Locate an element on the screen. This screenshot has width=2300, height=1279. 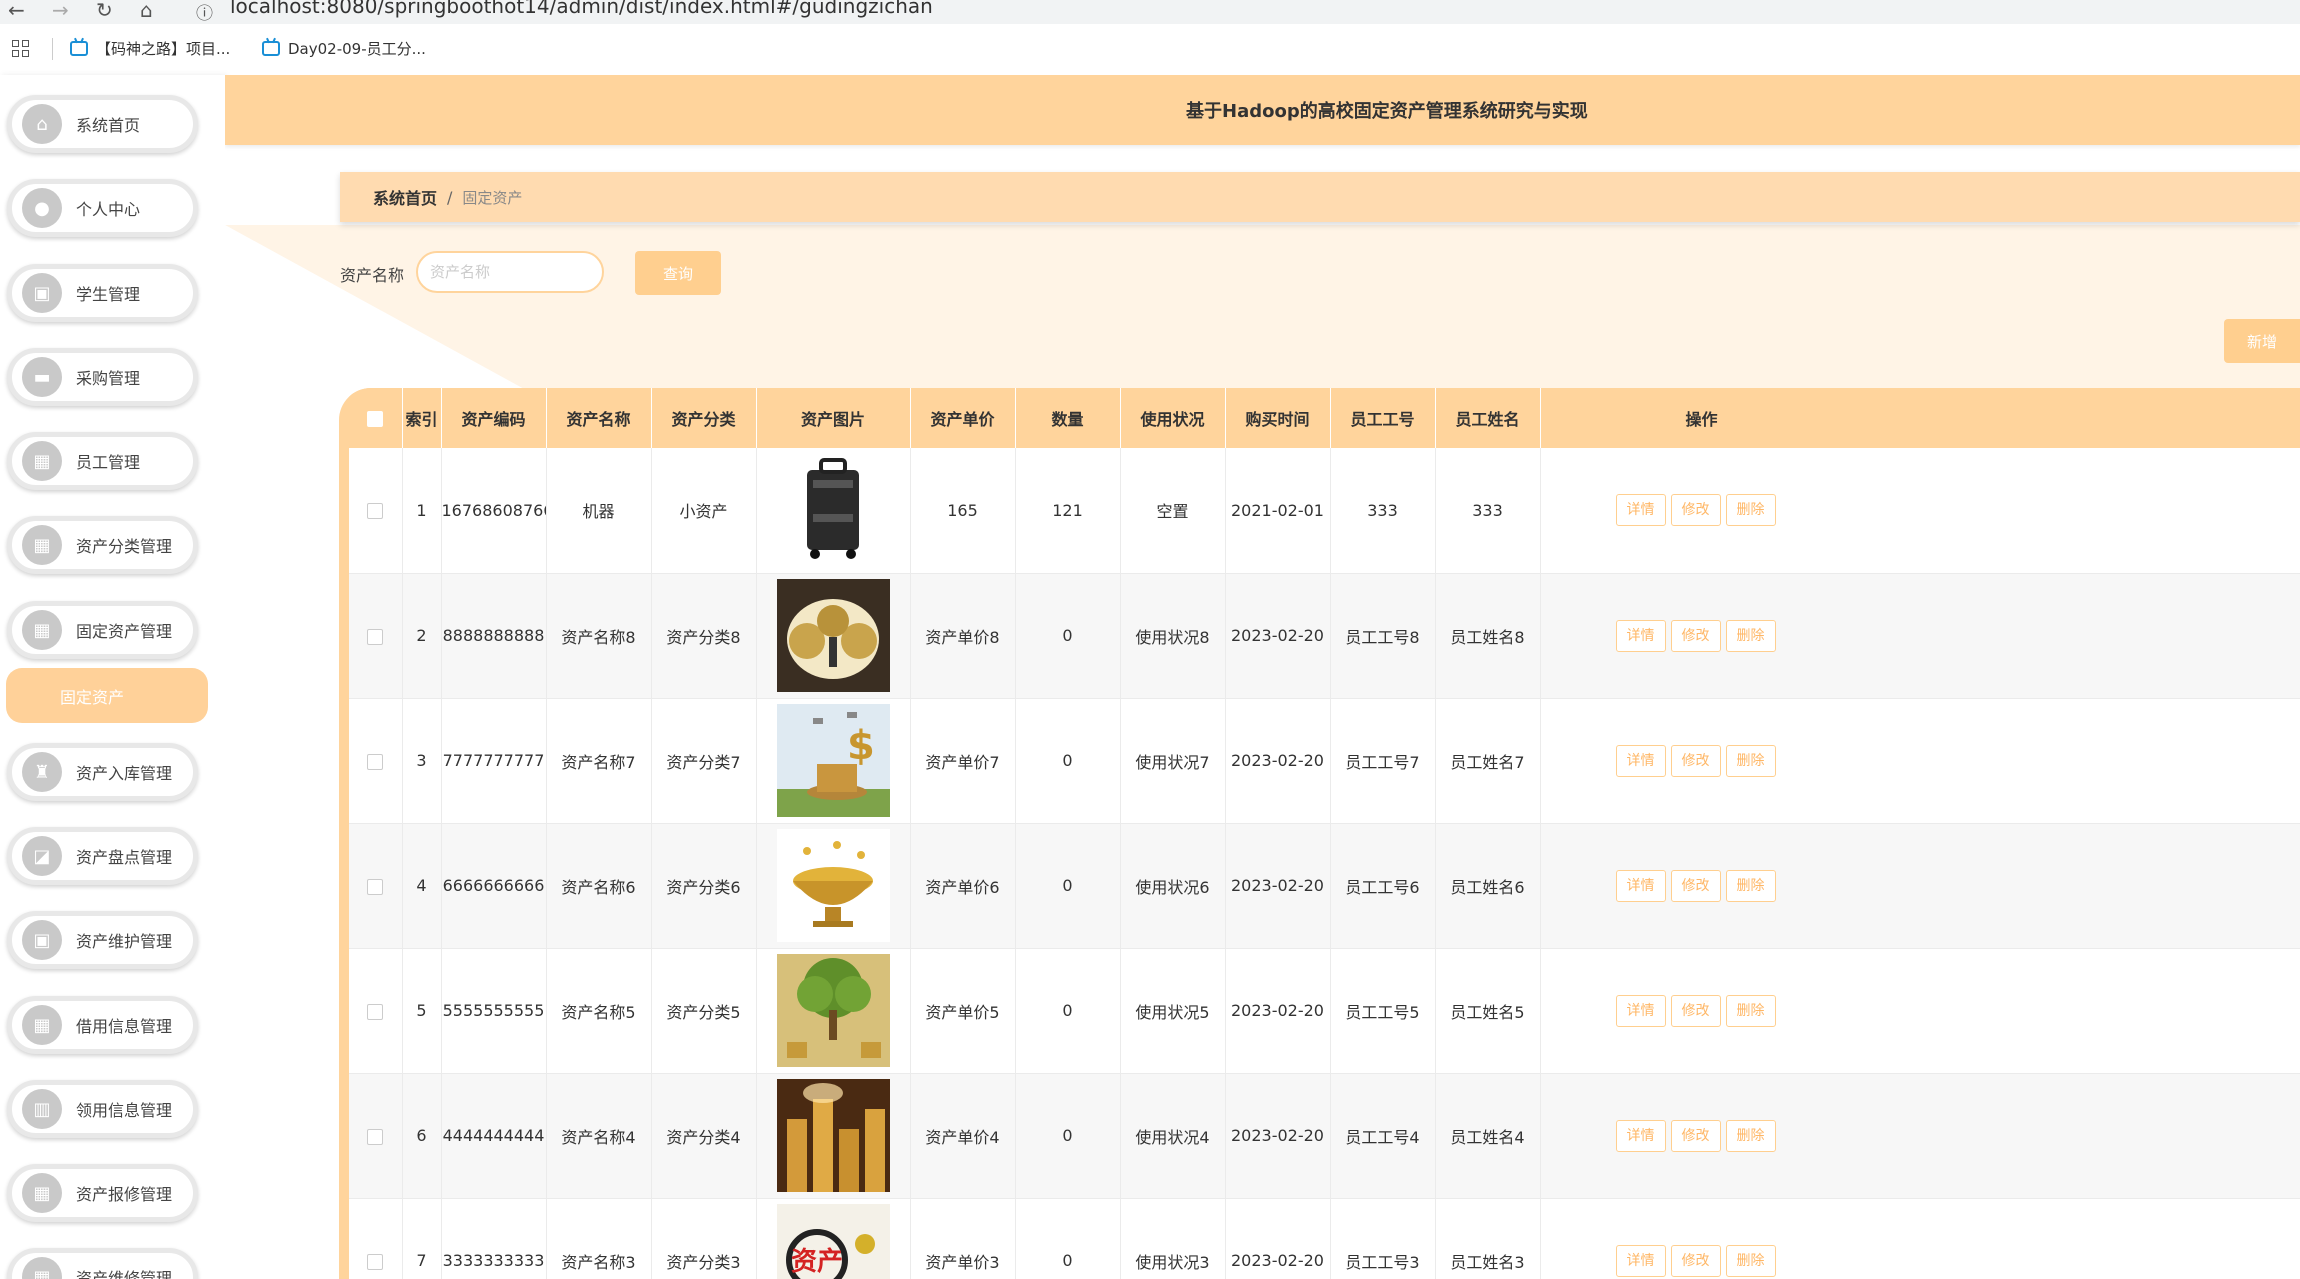
sidebar-item-asset-maintenance: ▣ 资产维护管理 is located at coordinates (102, 940).